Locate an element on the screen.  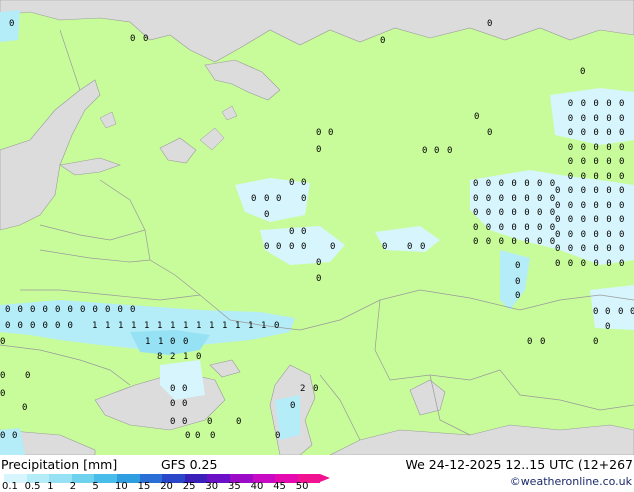
credit-link: ©weatheronline.co.uk is located at coordinates (571, 482).